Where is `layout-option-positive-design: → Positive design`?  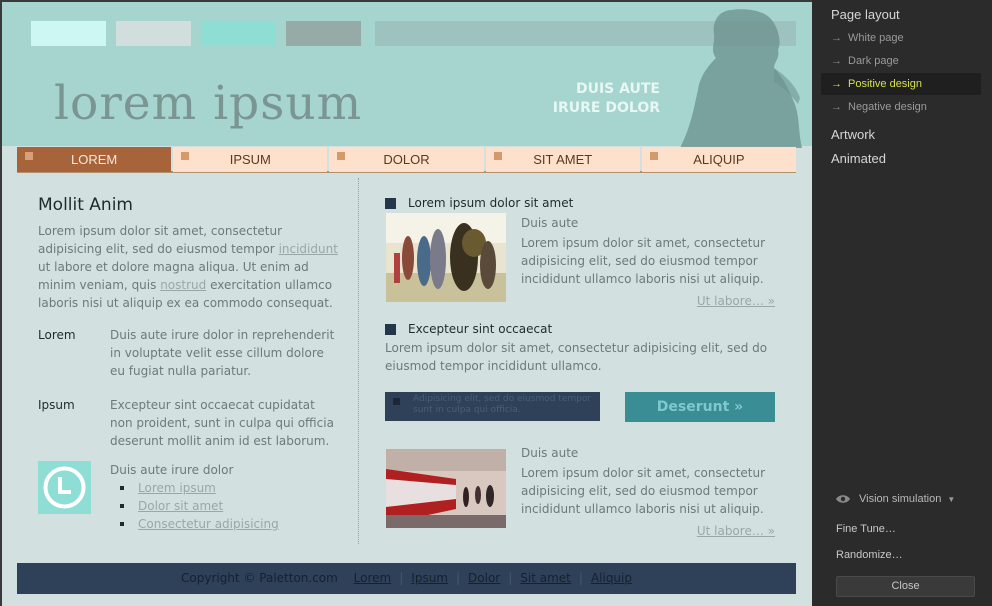 layout-option-positive-design: → Positive design is located at coordinates (901, 84).